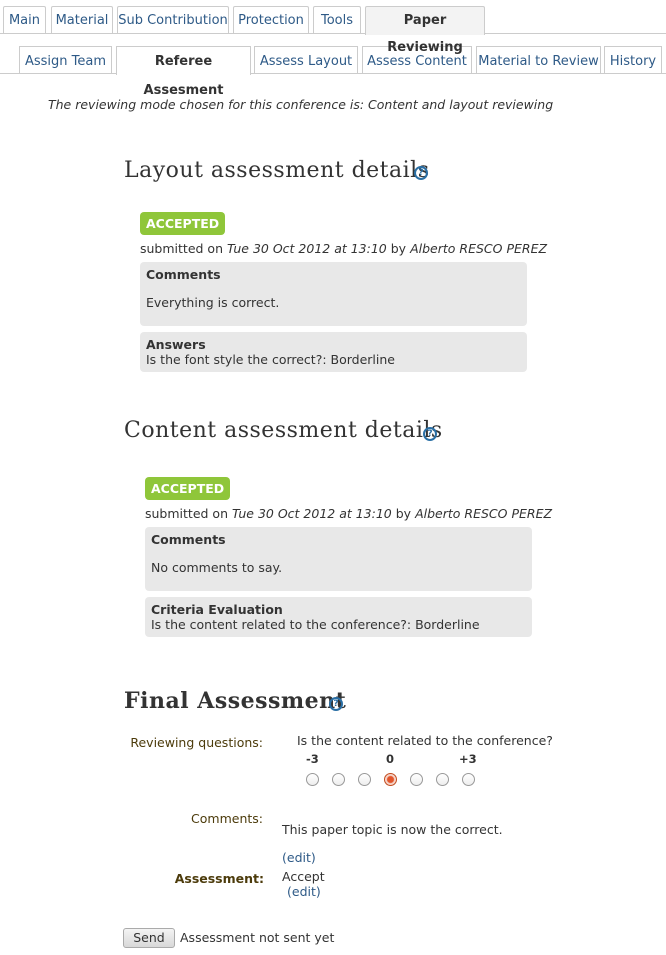  Describe the element at coordinates (312, 759) in the screenshot. I see `scale-min-label: -3` at that location.